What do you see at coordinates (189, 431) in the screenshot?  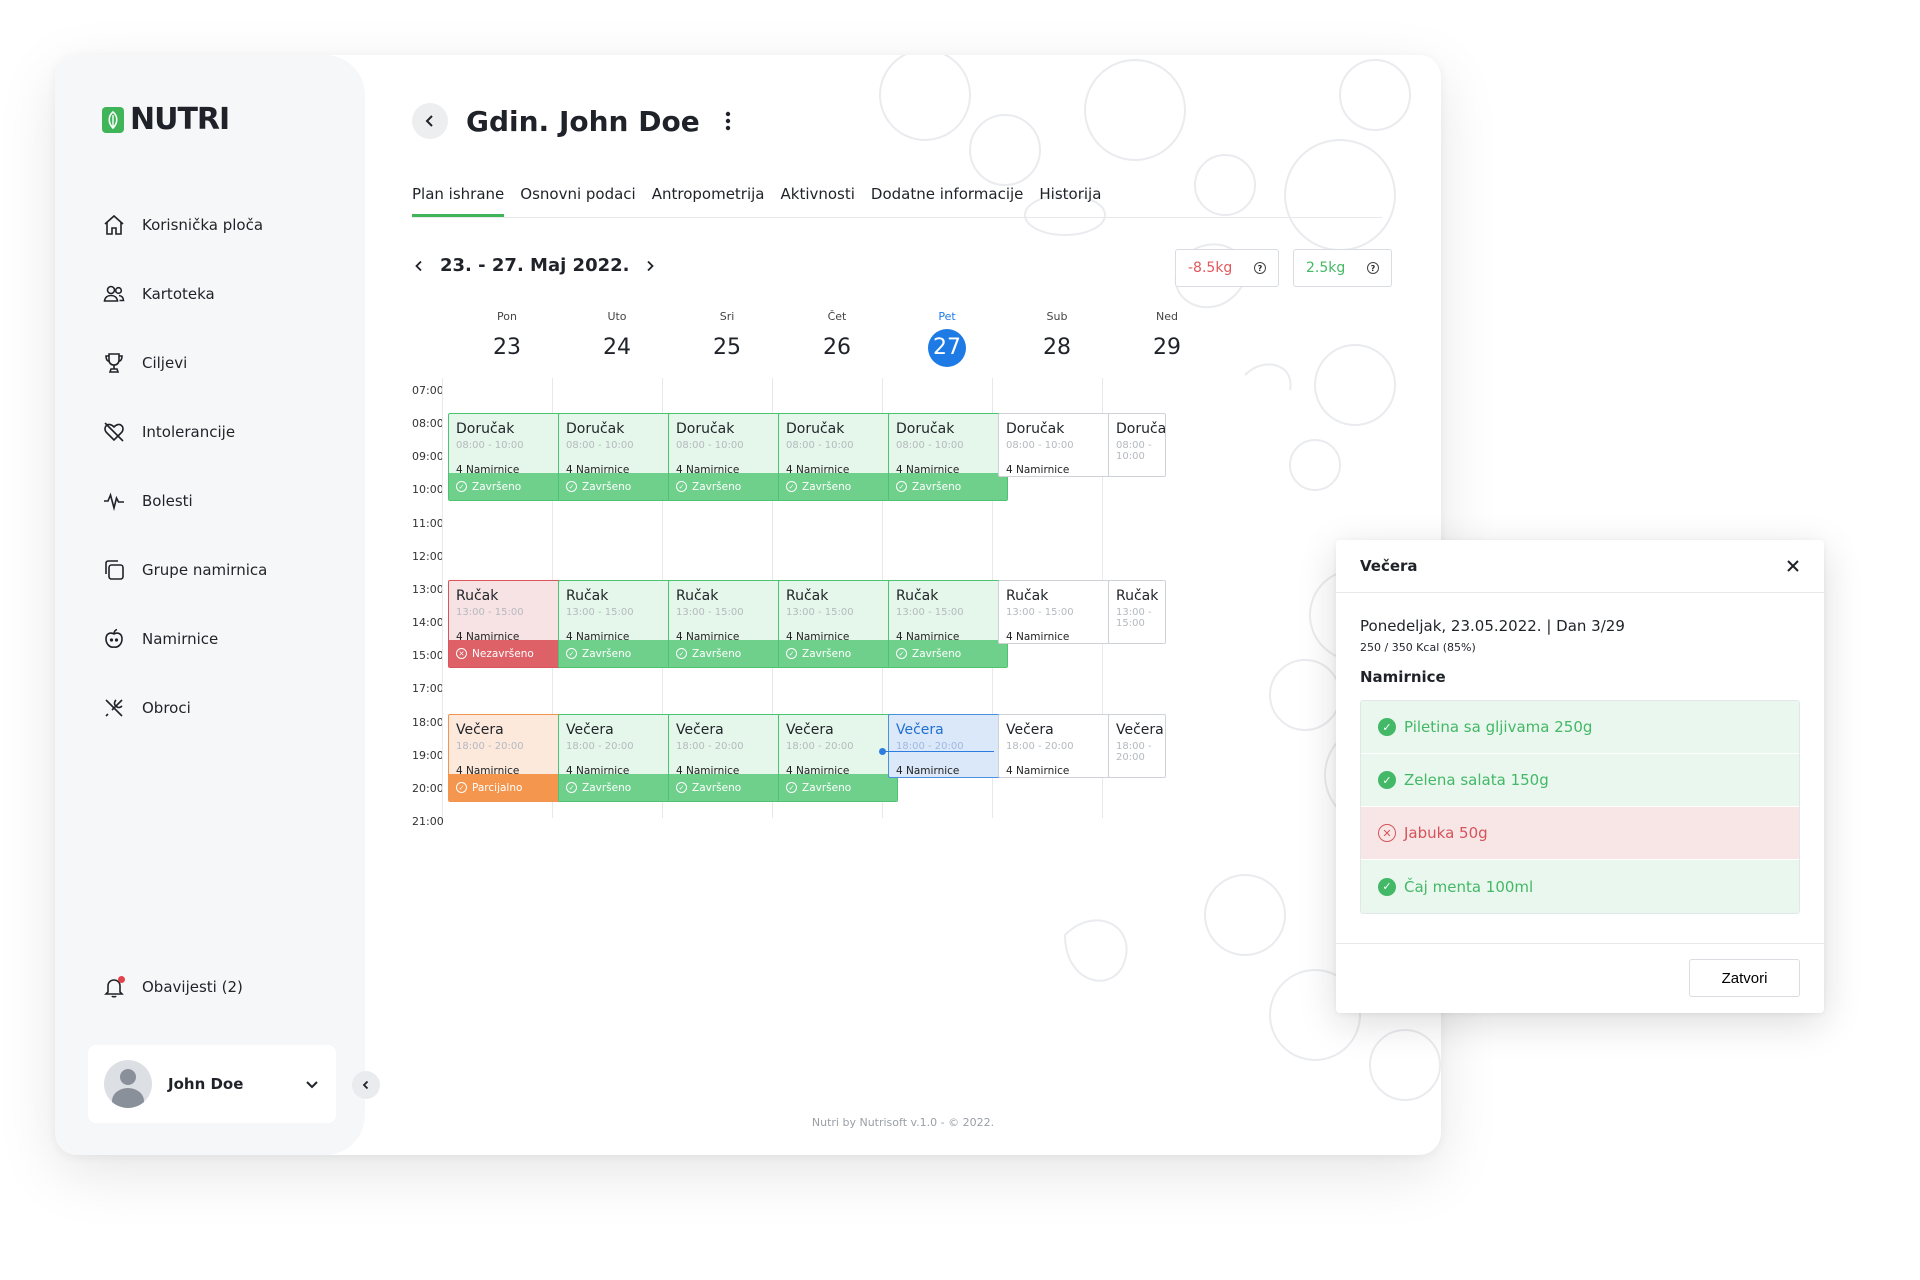 I see `sidebar-item-label: Intolerancije` at bounding box center [189, 431].